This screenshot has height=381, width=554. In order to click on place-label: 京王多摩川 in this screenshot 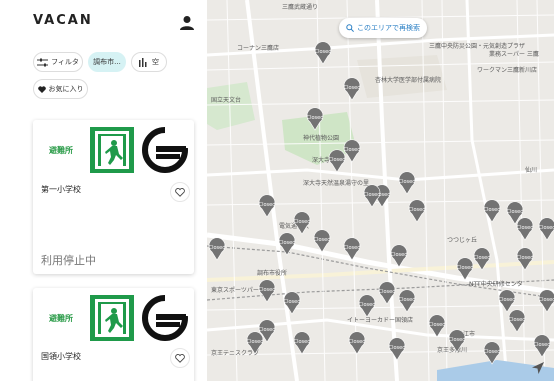, I will do `click(452, 350)`.